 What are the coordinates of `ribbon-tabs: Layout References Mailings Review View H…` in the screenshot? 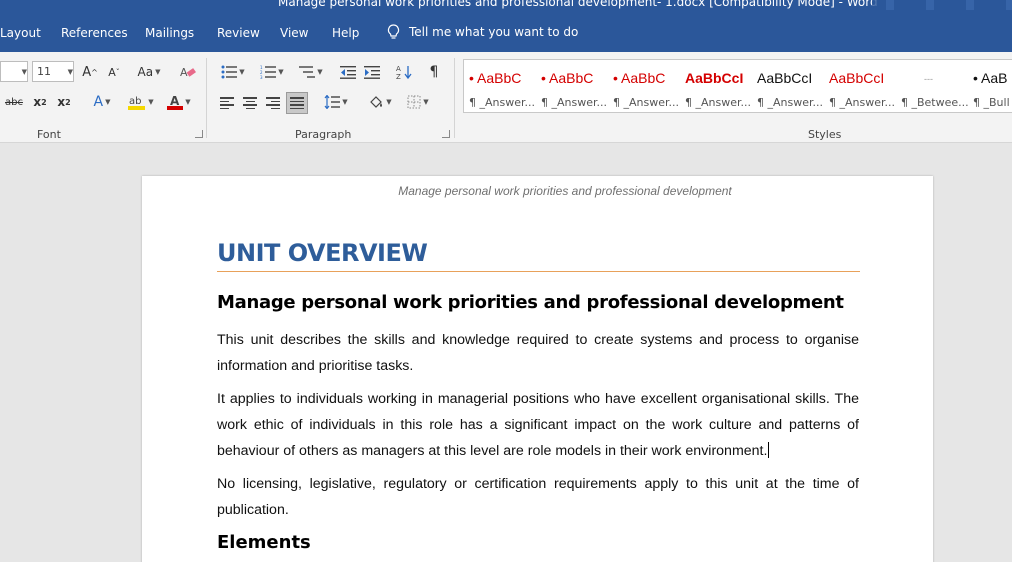 It's located at (506, 31).